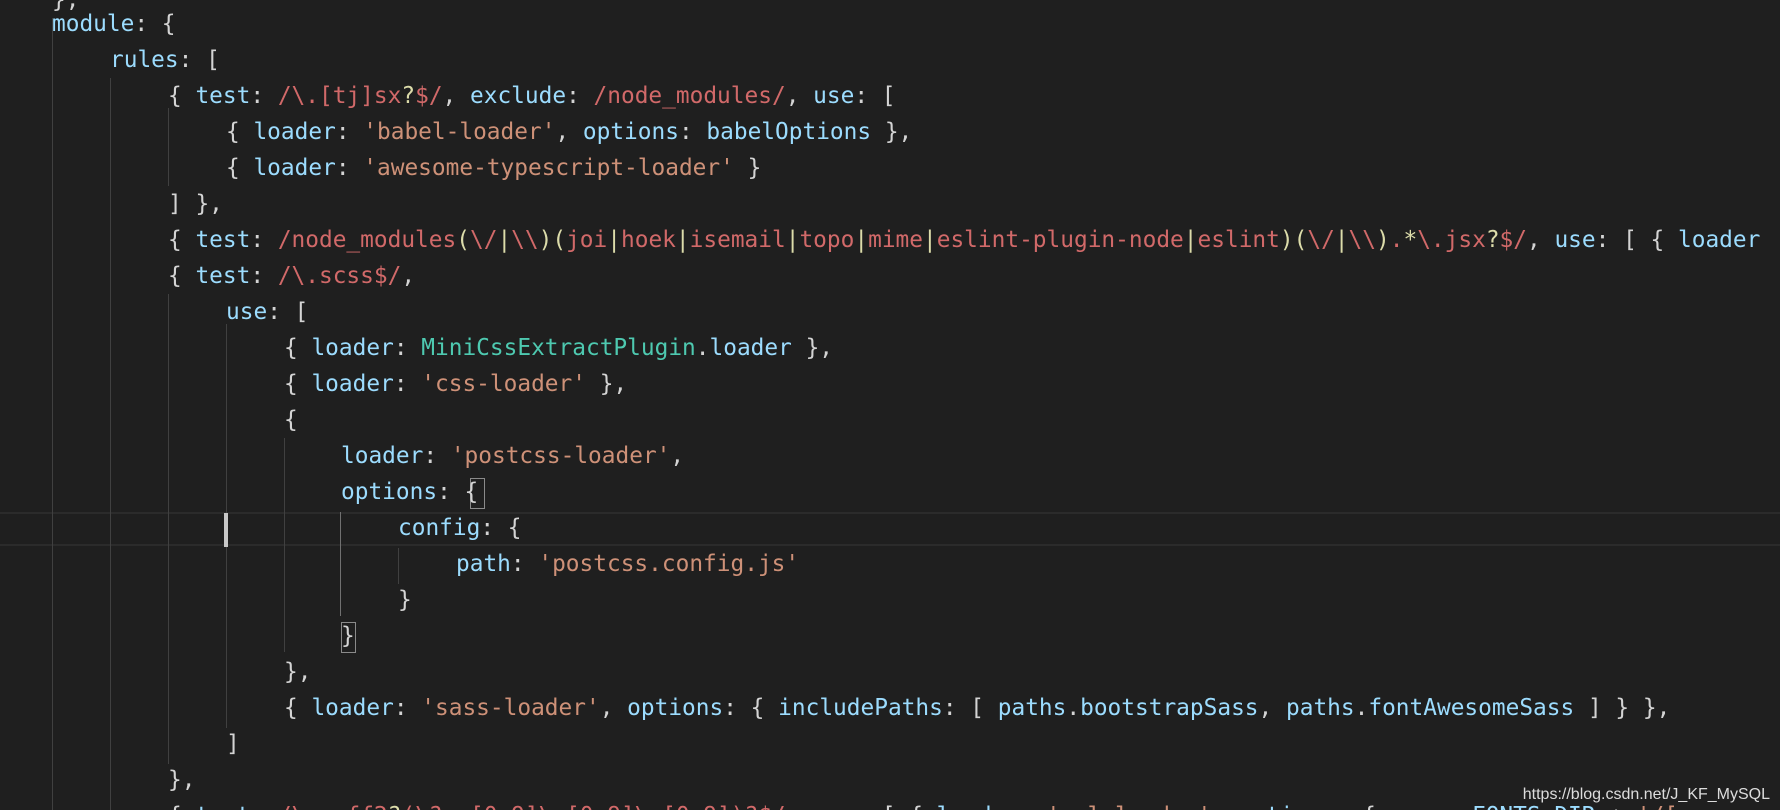 Image resolution: width=1780 pixels, height=810 pixels. I want to click on code-token: 'sass-loader', so click(510, 708).